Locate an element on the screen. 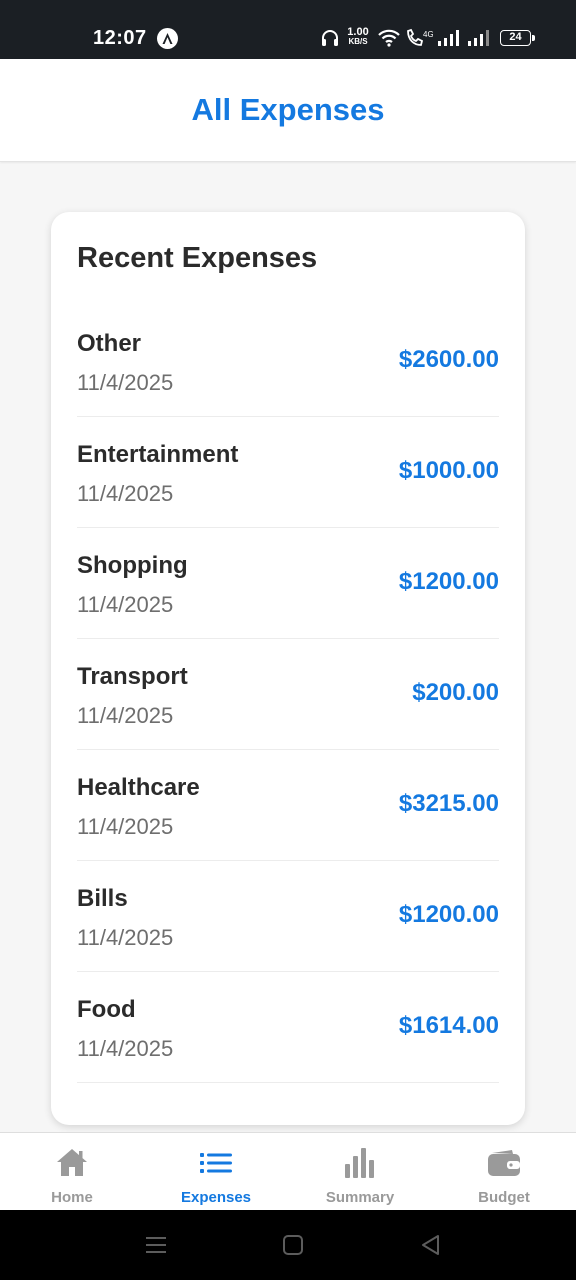 The height and width of the screenshot is (1280, 576). volte-call-icon: 4G is located at coordinates (420, 37).